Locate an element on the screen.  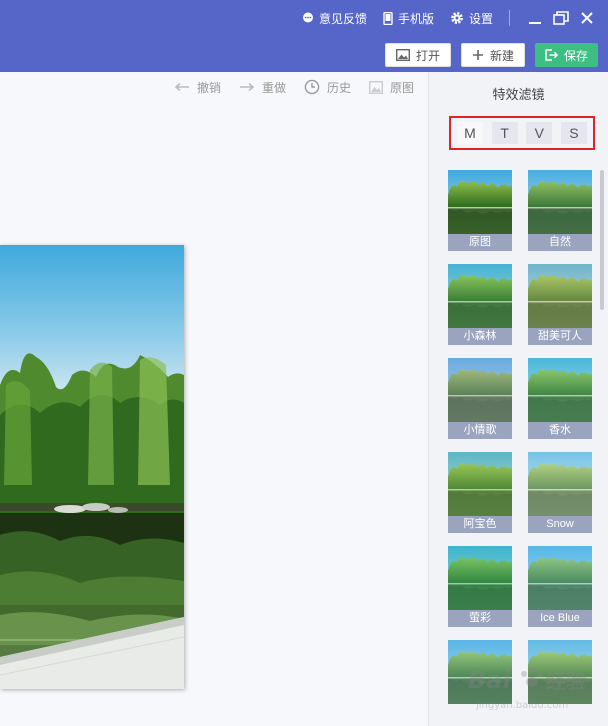
minimize-icon is located at coordinates (535, 23).